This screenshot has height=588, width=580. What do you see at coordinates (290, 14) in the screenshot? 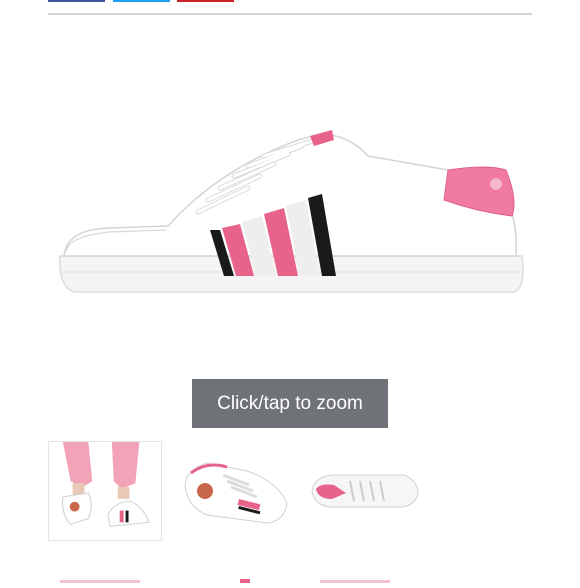
I see `divider` at bounding box center [290, 14].